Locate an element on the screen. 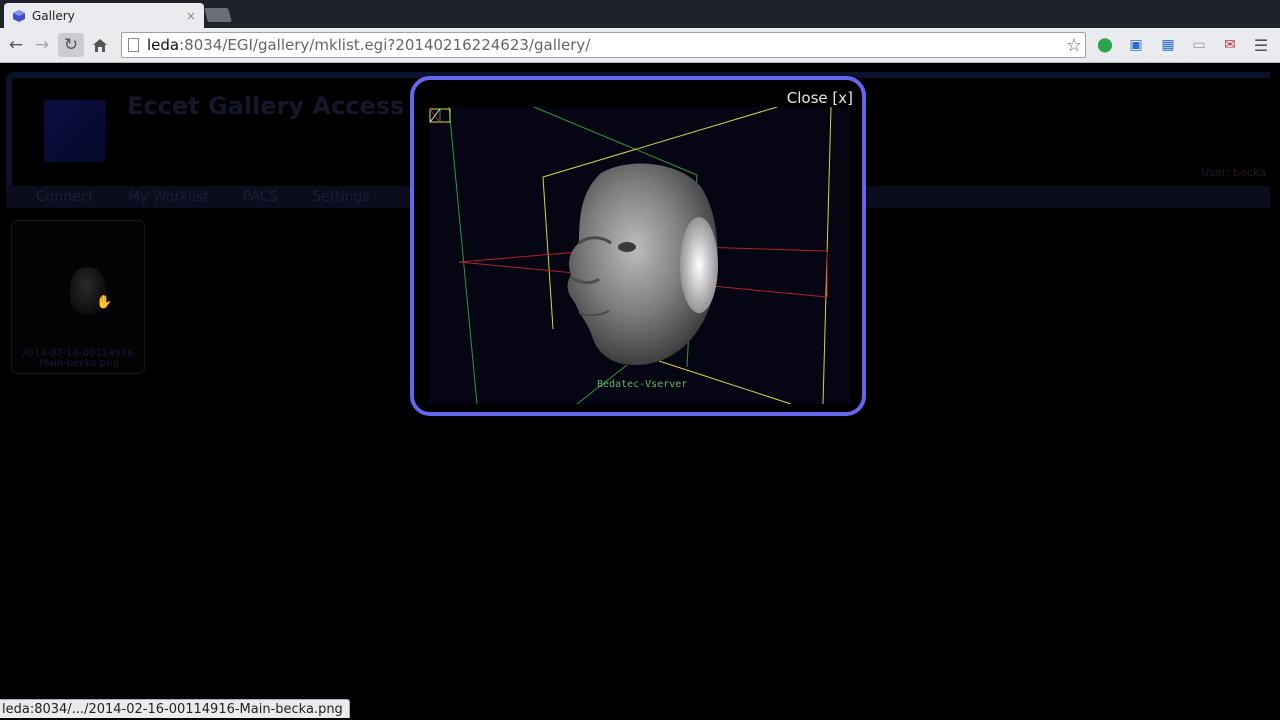  cube-icon is located at coordinates (19, 15).